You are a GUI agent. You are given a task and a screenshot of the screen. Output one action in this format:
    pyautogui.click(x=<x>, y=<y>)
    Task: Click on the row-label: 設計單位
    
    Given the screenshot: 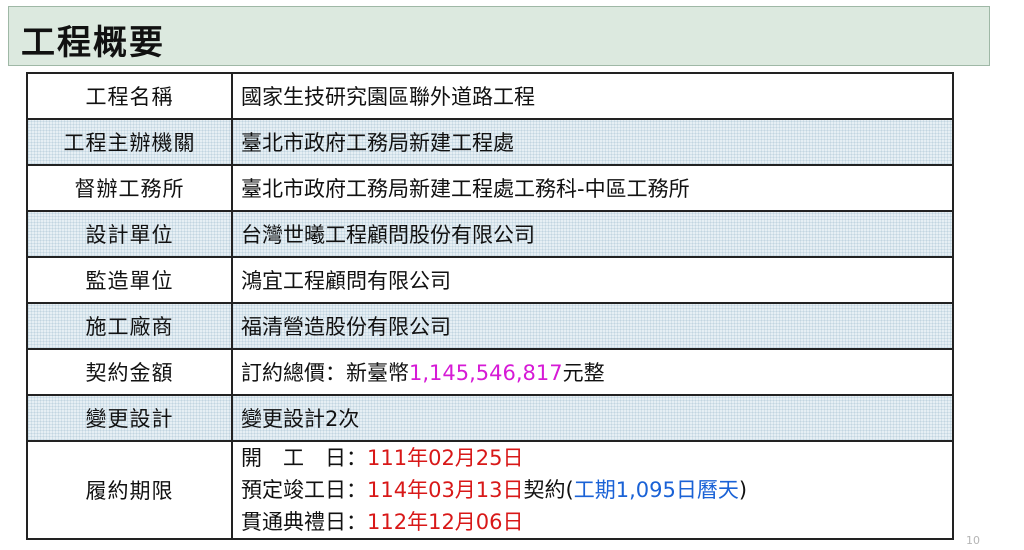 What is the action you would take?
    pyautogui.click(x=129, y=234)
    